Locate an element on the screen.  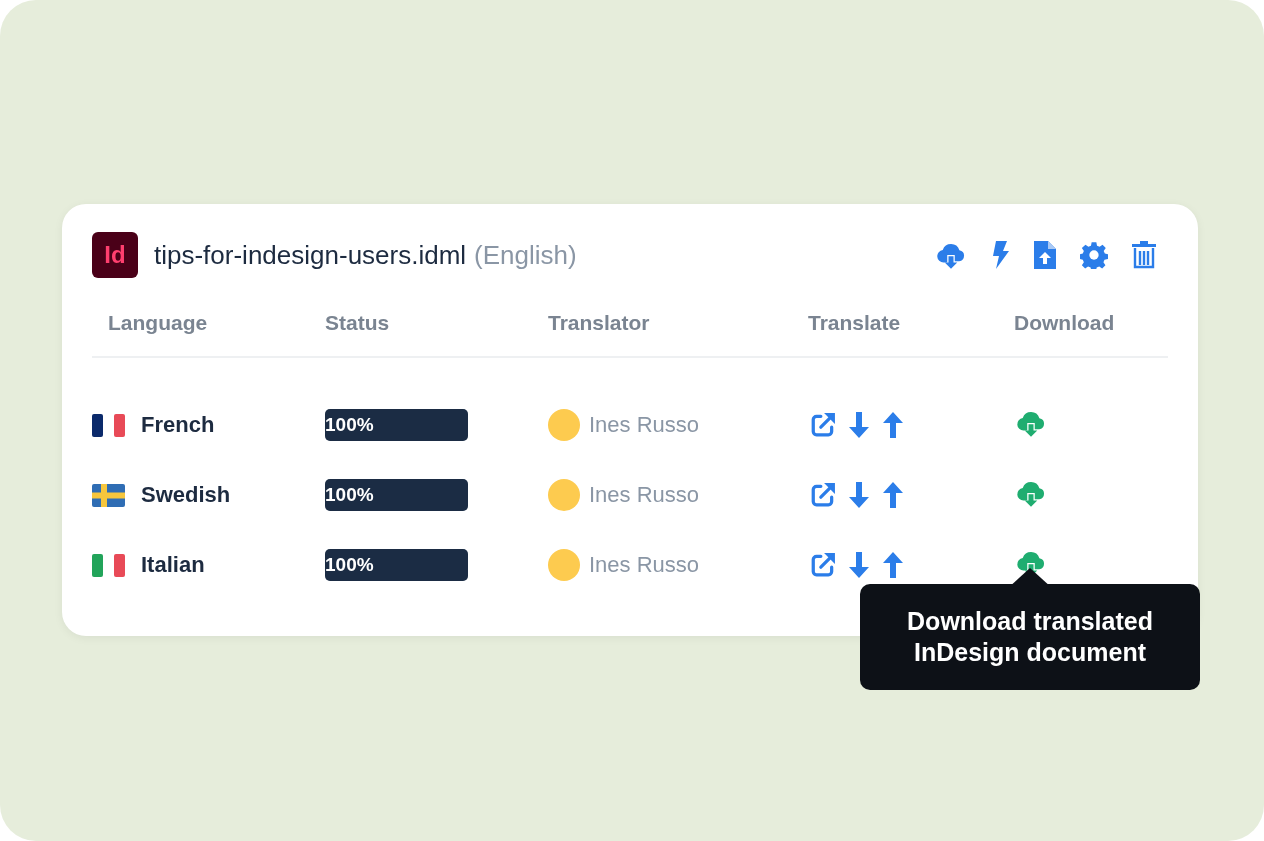
settings-icon is located at coordinates (1094, 255).